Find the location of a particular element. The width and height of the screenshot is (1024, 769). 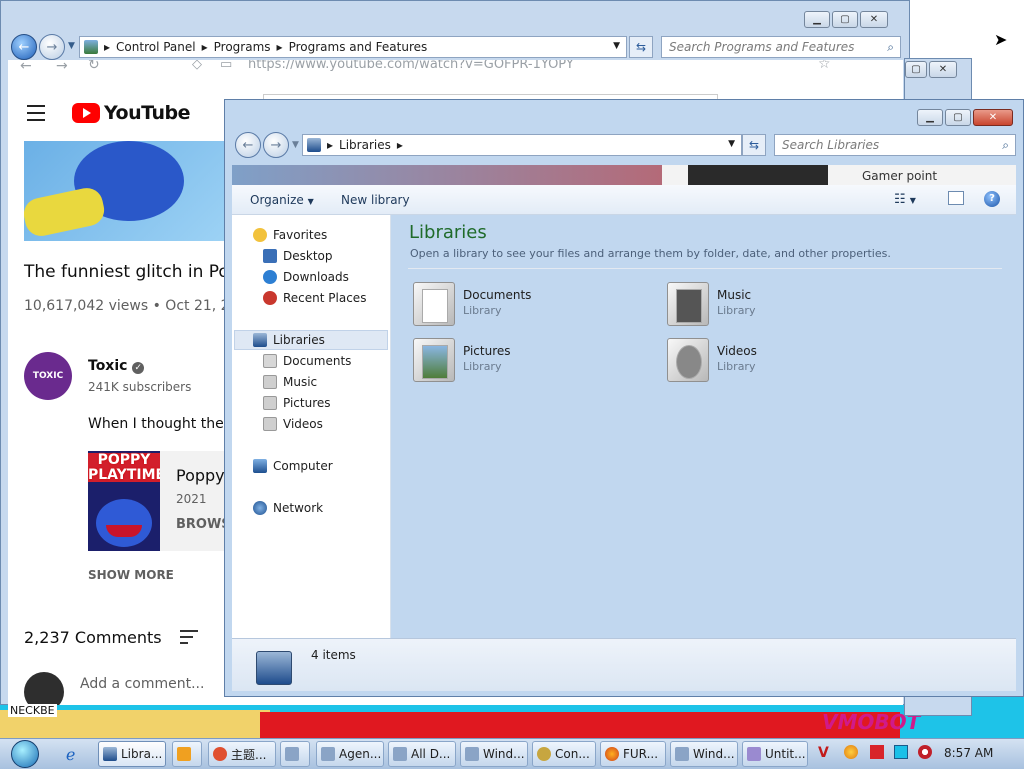

nav-label: Pictures is located at coordinates (307, 403).